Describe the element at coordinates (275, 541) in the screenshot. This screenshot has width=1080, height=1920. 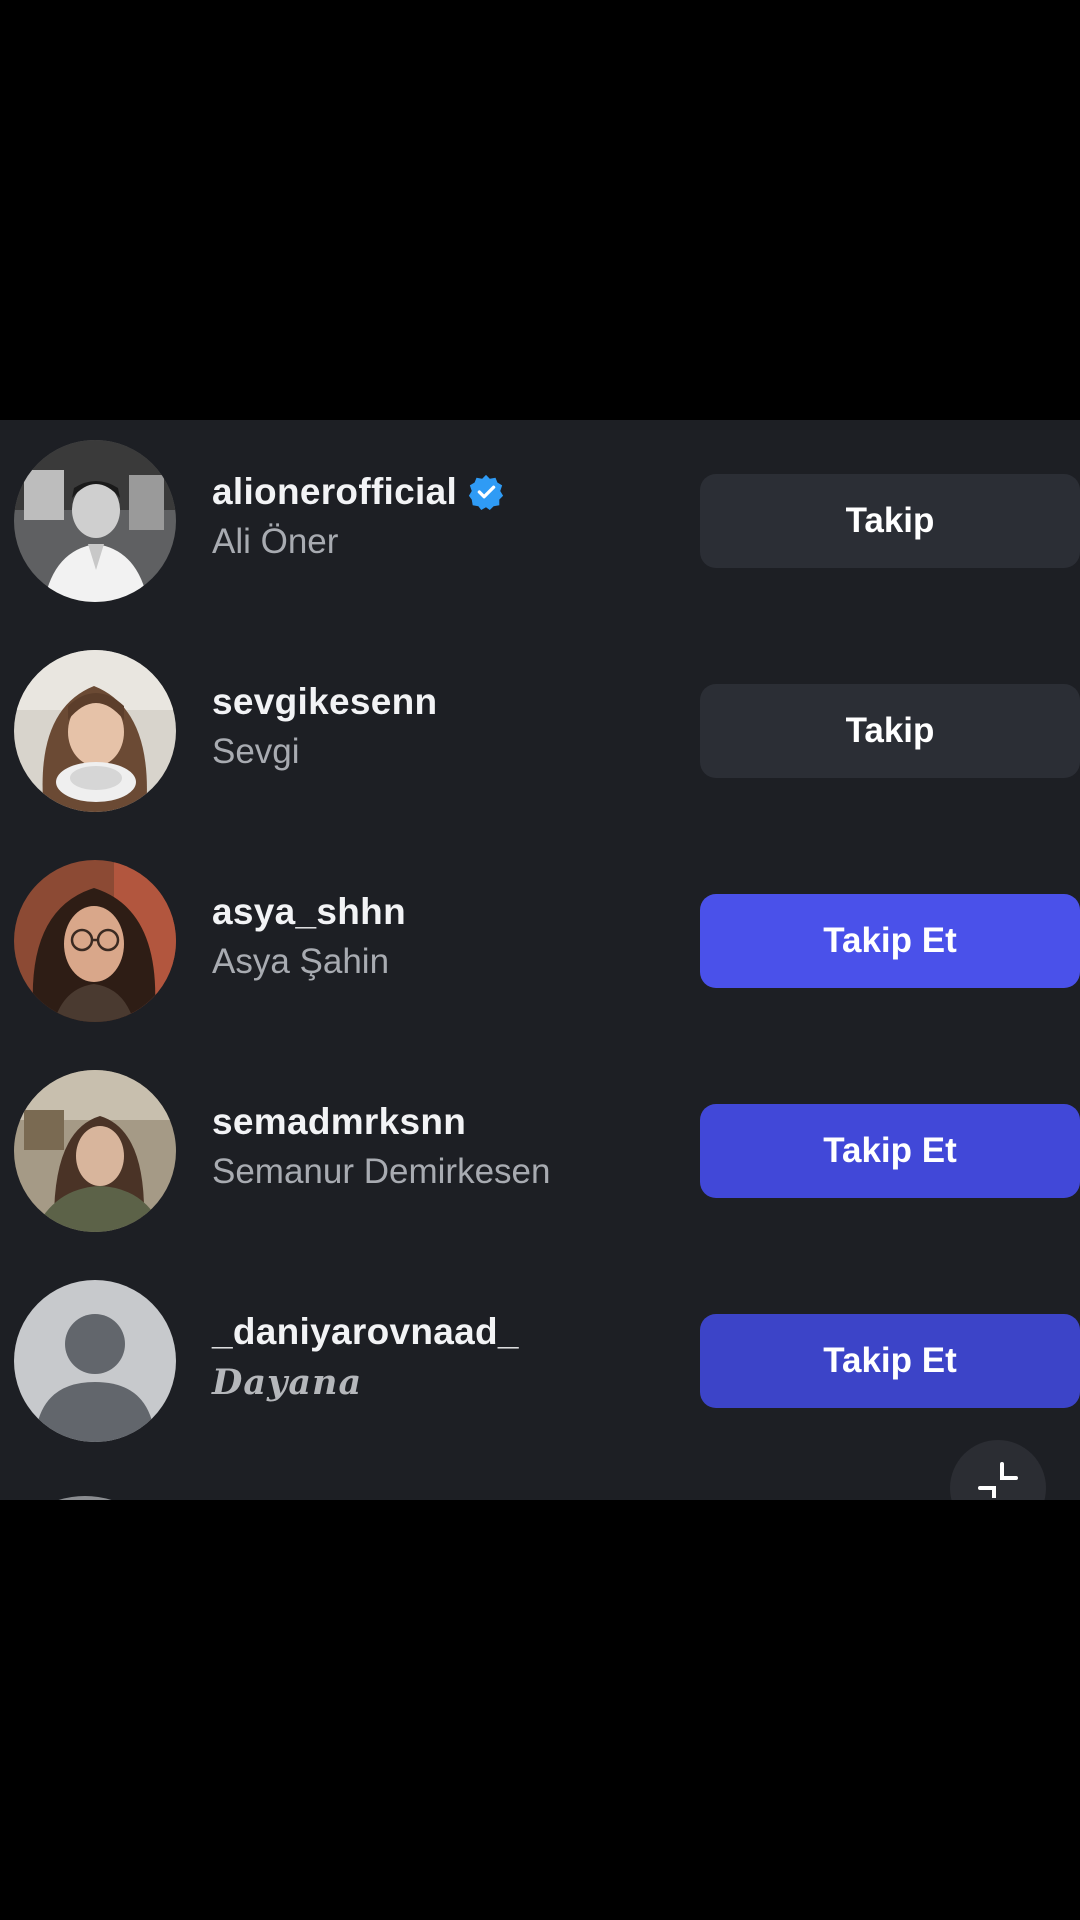
I see `full-name: Ali Öner` at that location.